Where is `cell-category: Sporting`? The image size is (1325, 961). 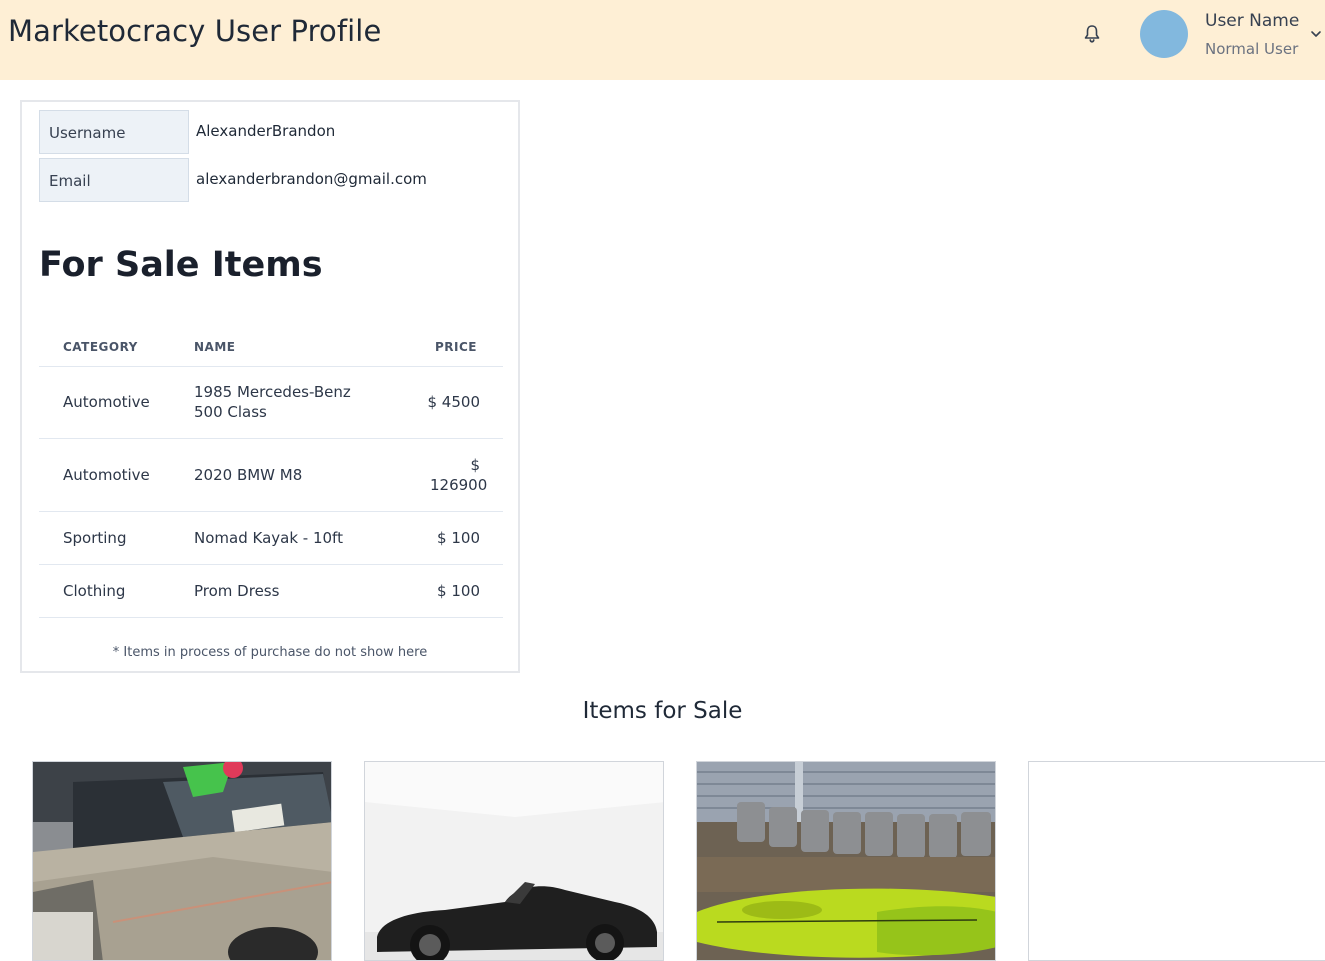 cell-category: Sporting is located at coordinates (95, 538).